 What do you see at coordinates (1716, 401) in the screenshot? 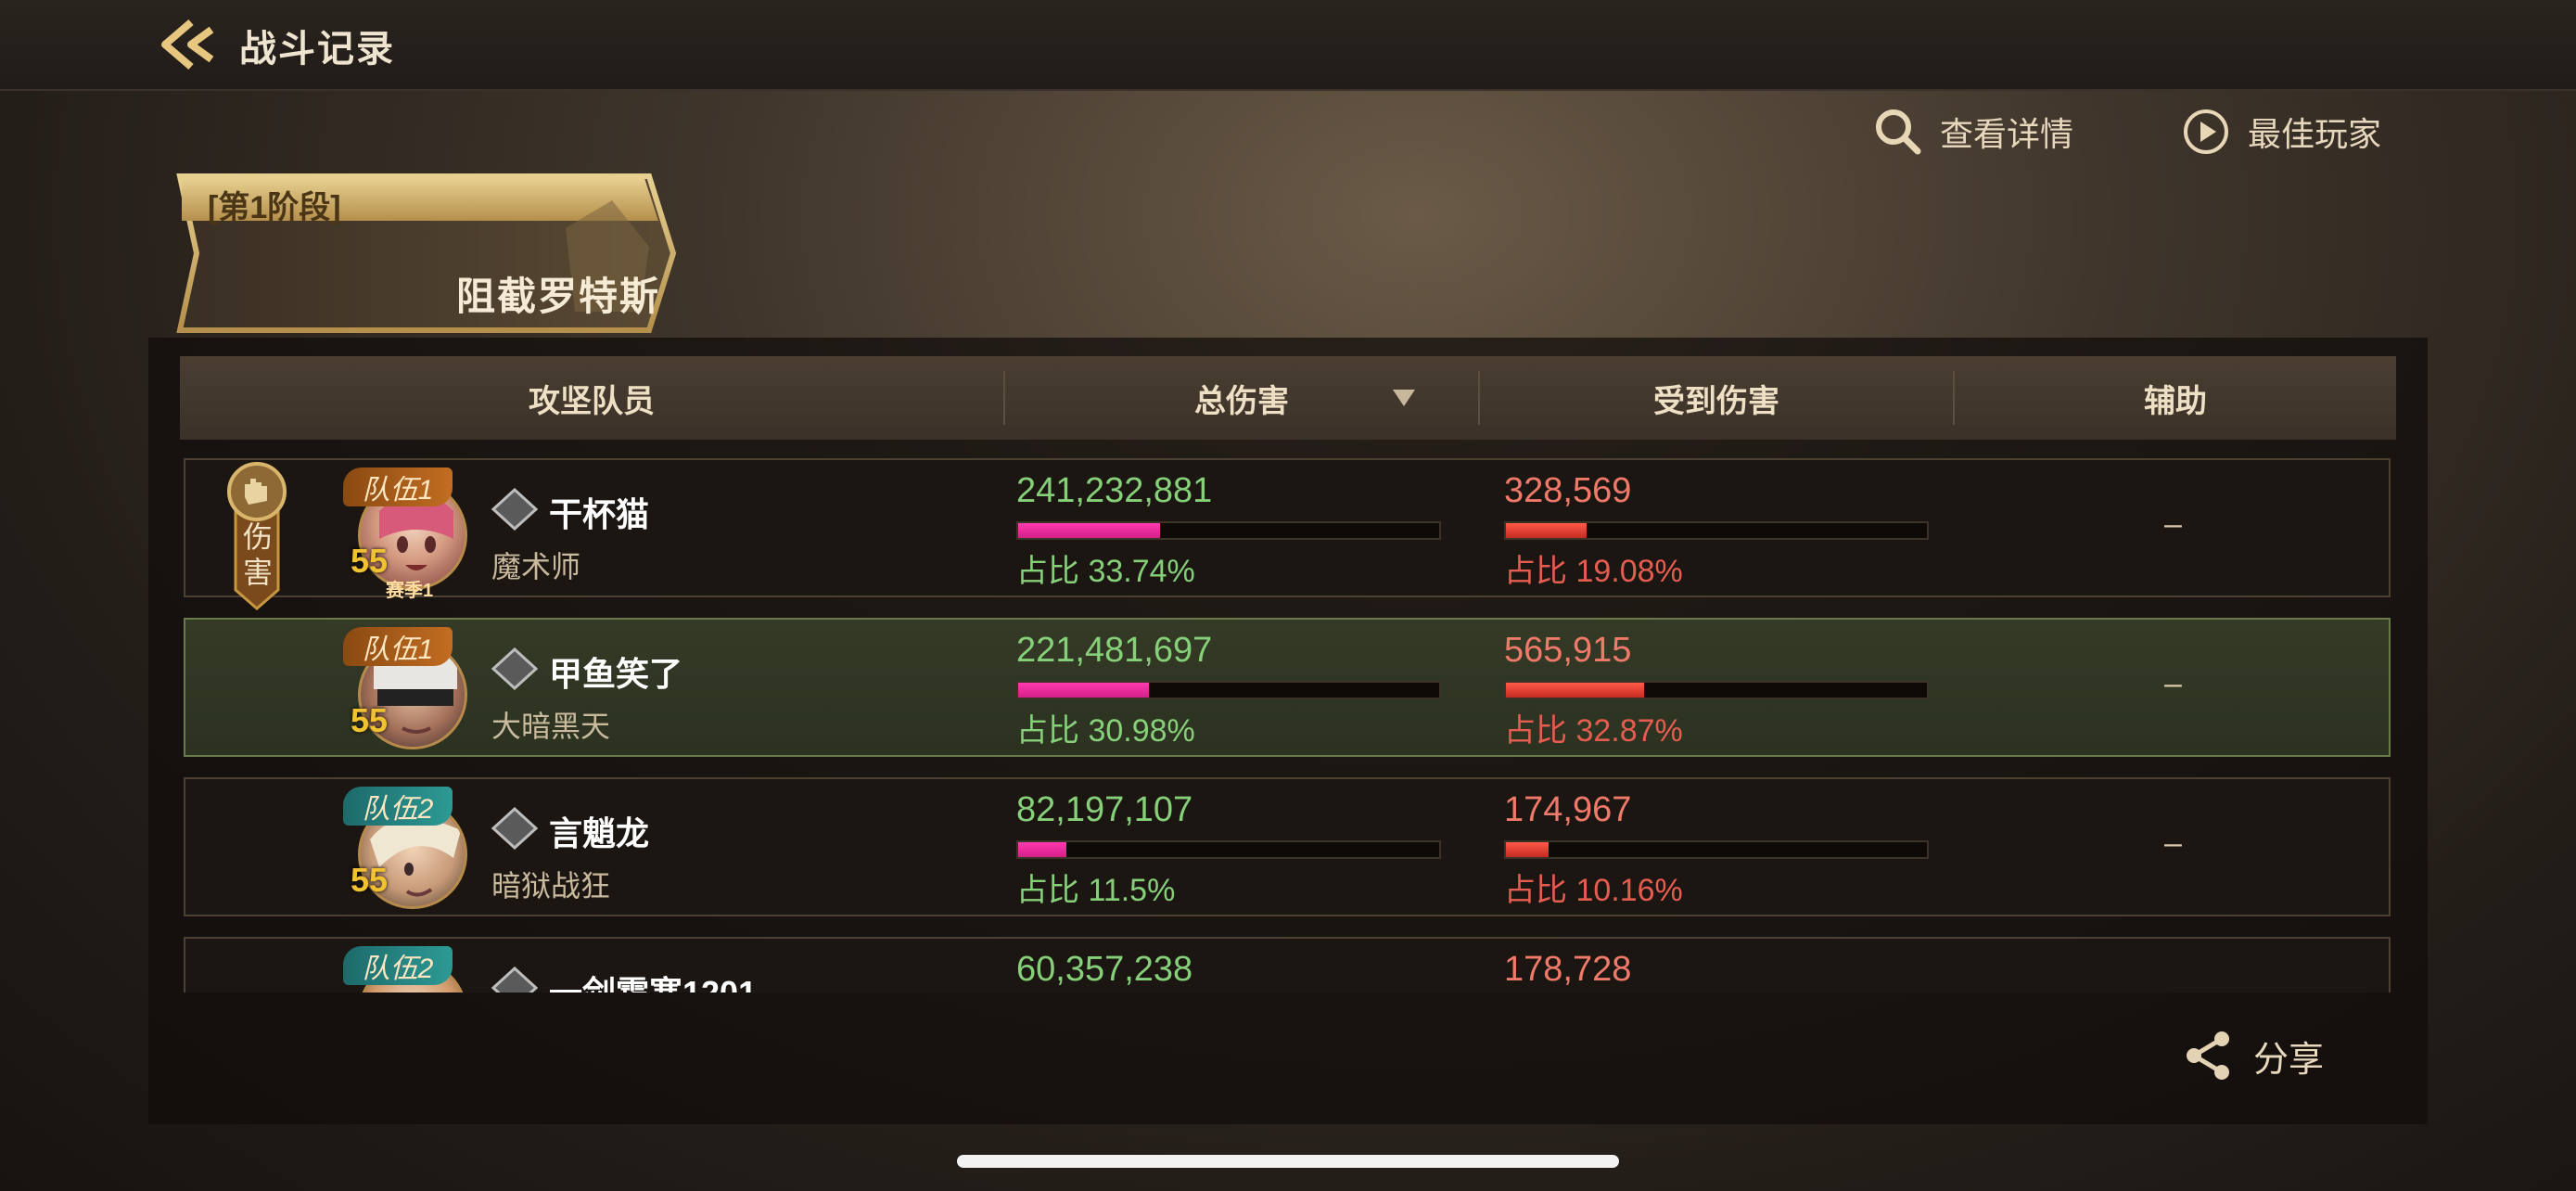
I see `column-damage-taken: 受到伤害` at bounding box center [1716, 401].